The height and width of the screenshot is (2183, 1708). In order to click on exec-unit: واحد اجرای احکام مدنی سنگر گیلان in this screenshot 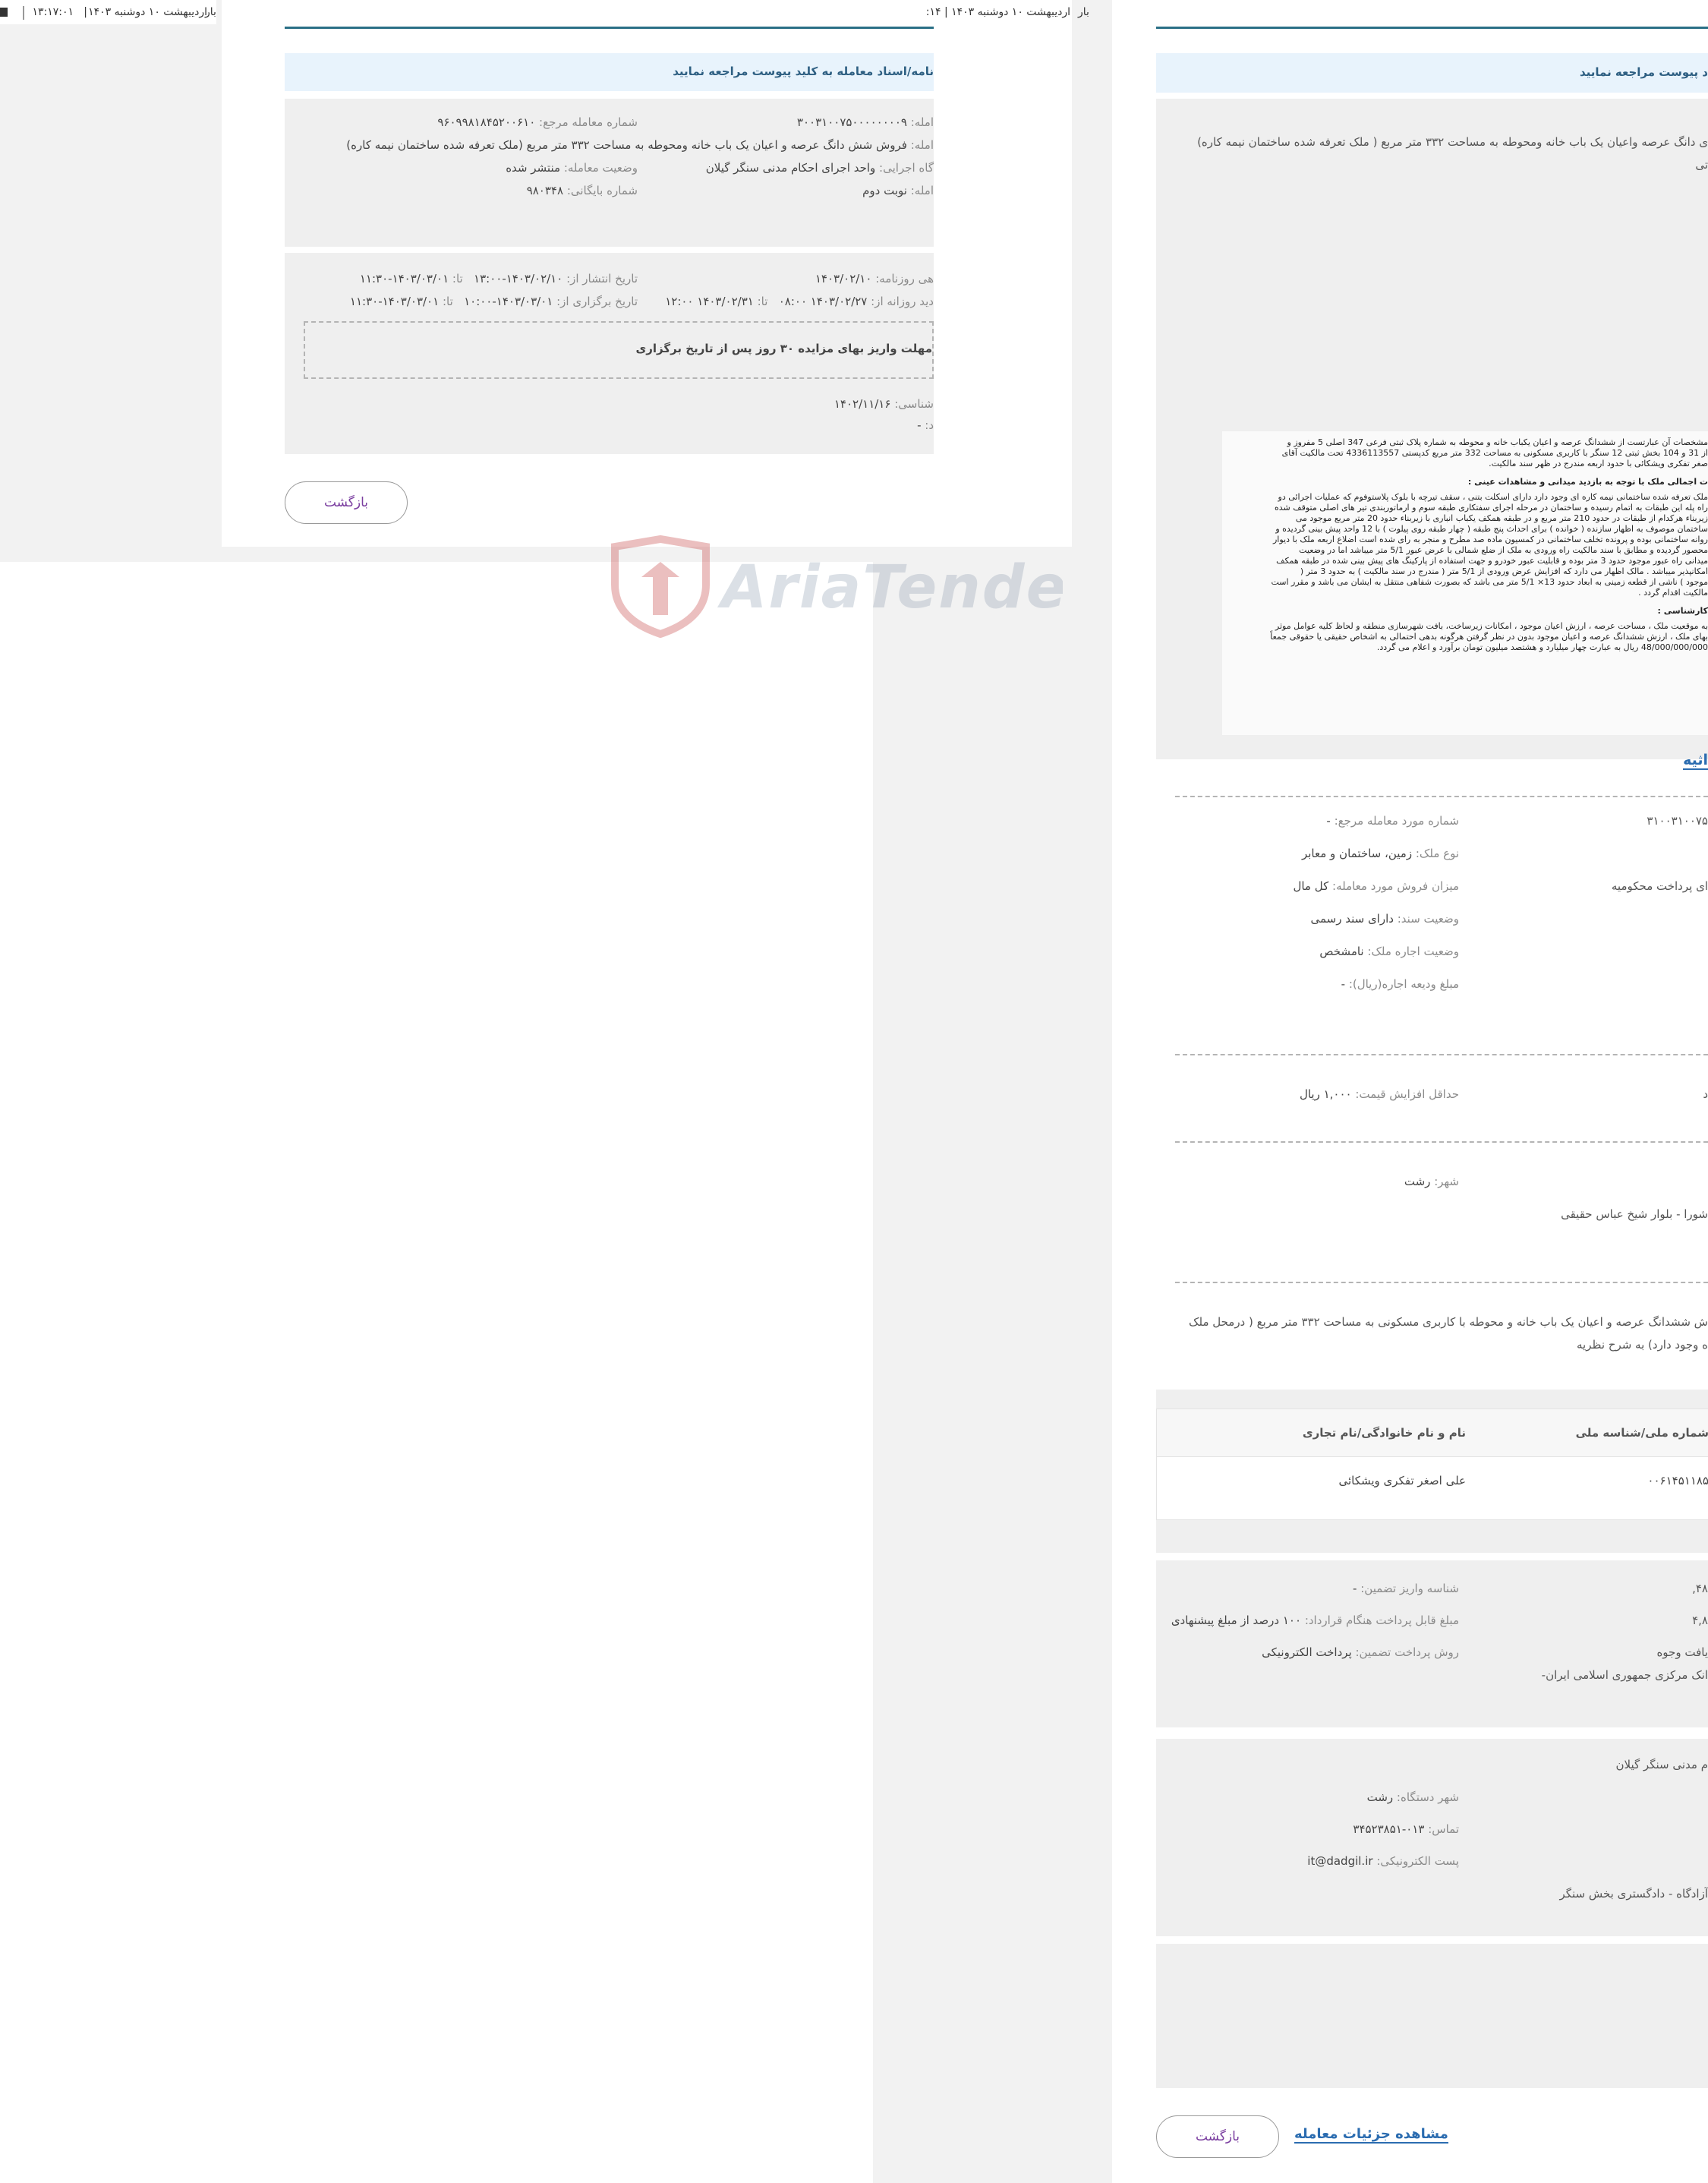, I will do `click(790, 168)`.